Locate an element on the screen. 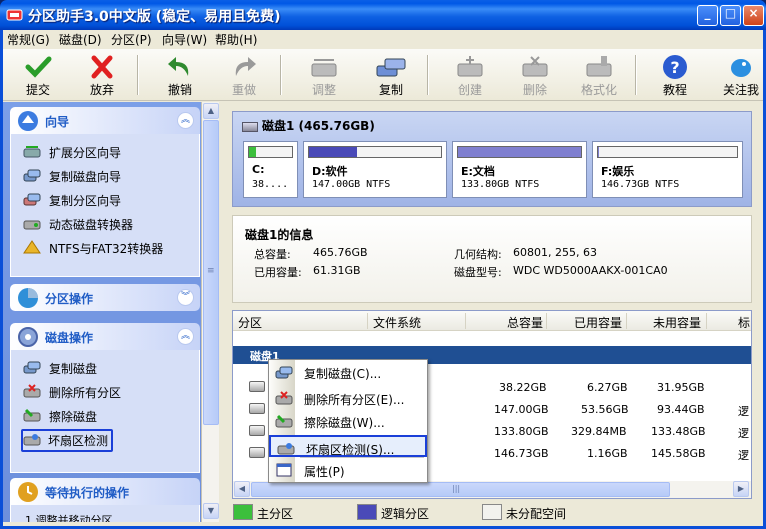 Image resolution: width=766 pixels, height=529 pixels. hscrollbar-grip: ||| is located at coordinates (456, 488).